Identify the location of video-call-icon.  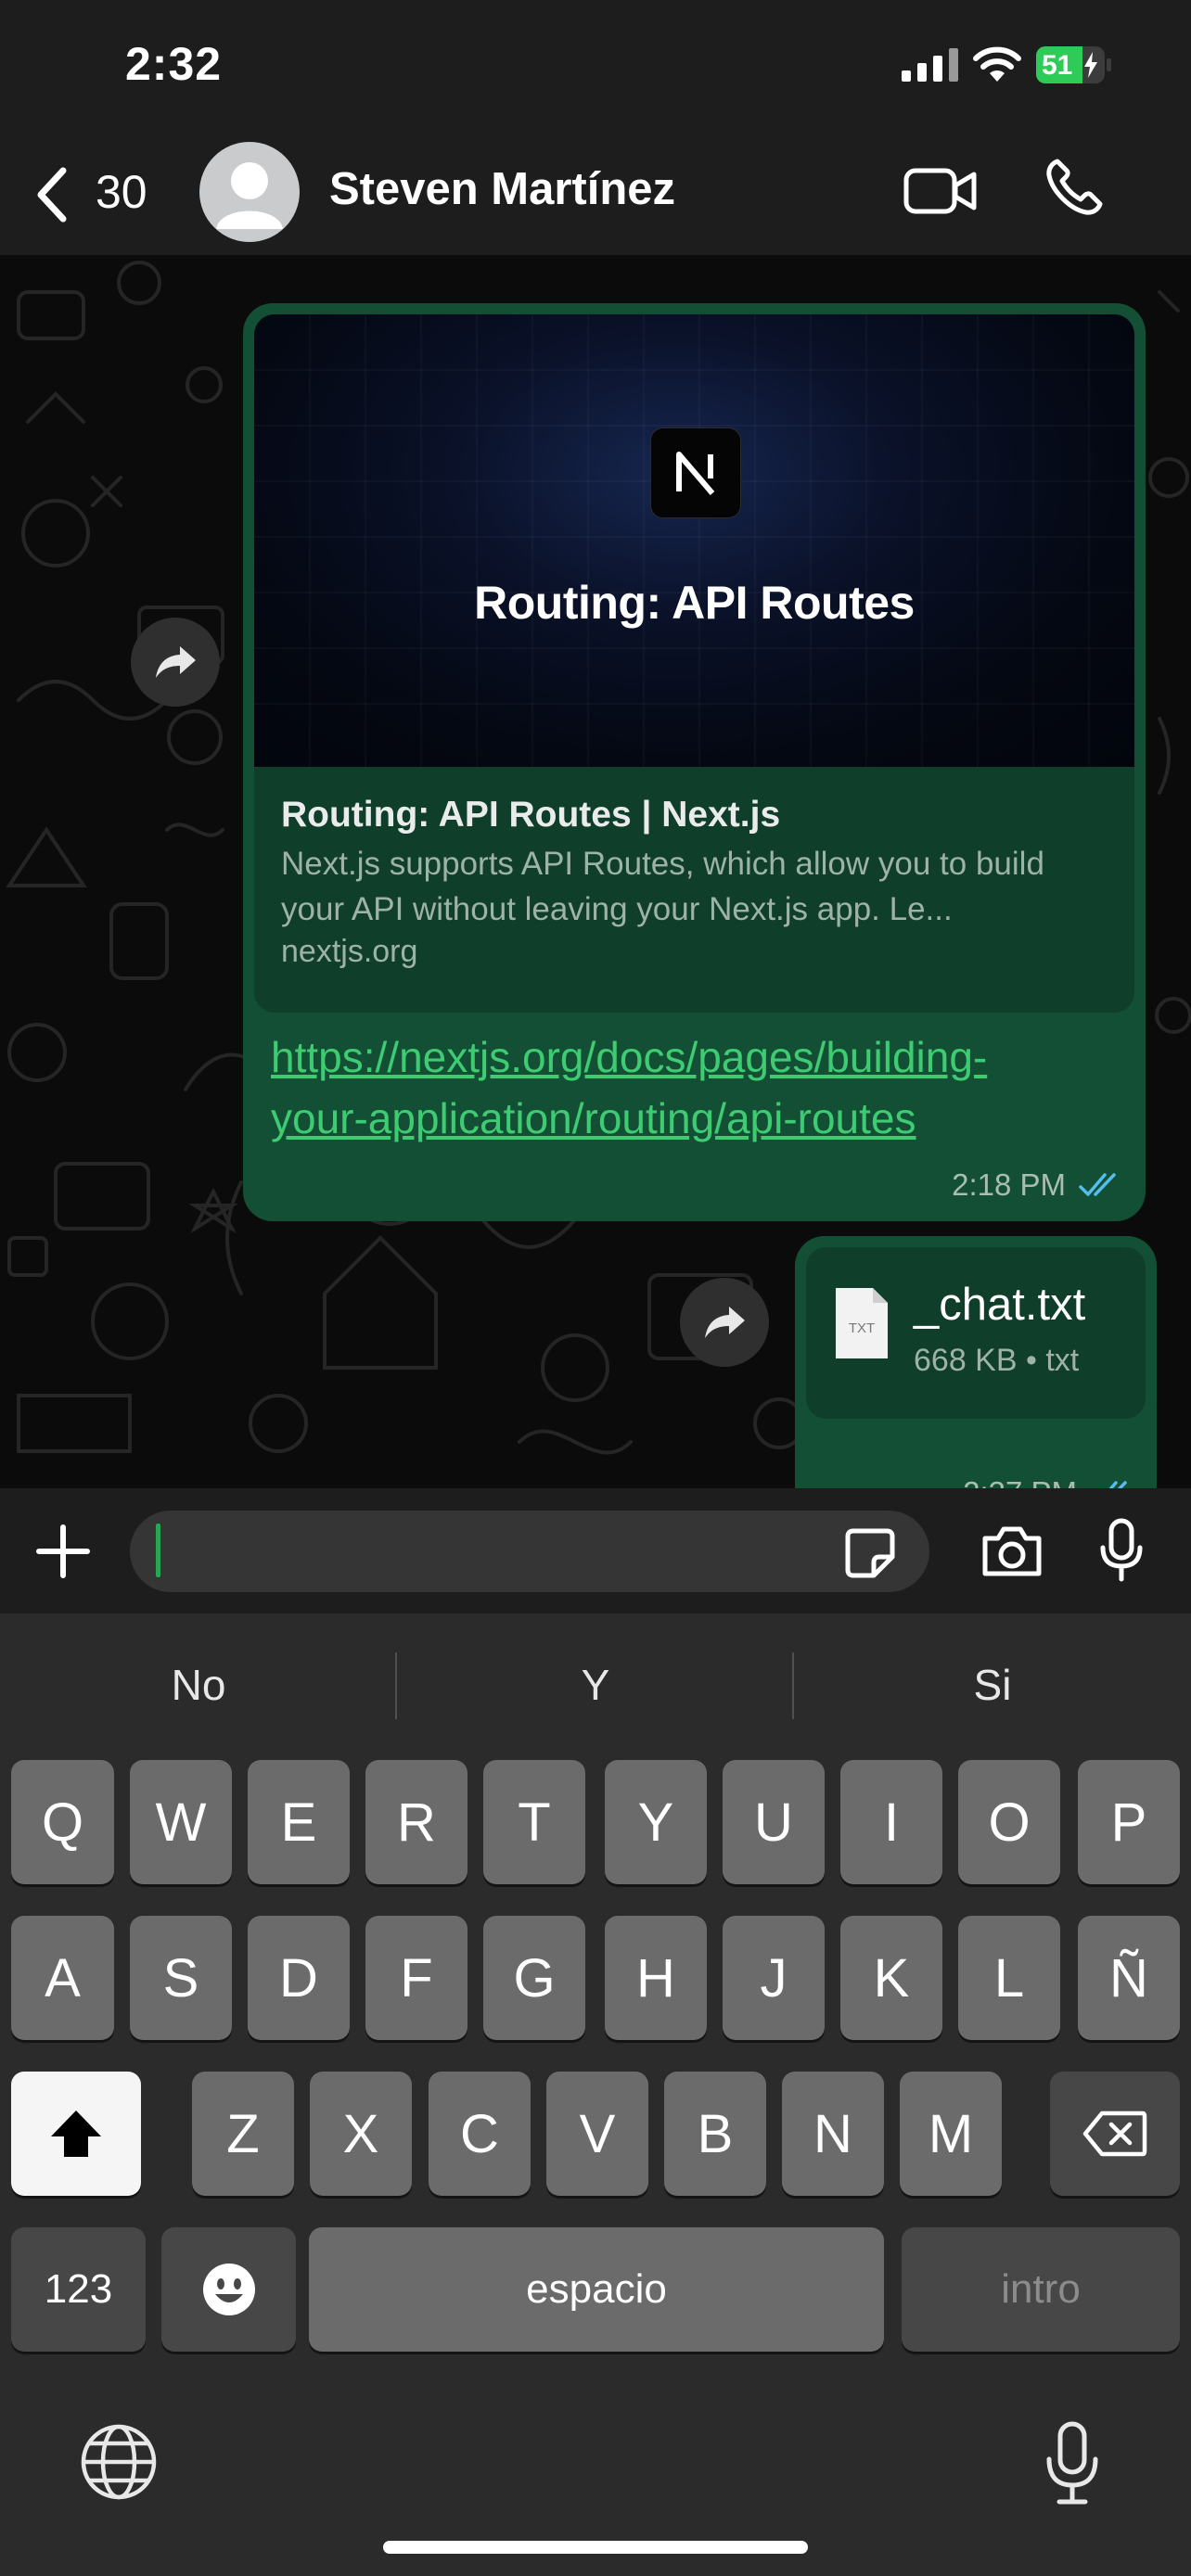
(940, 191).